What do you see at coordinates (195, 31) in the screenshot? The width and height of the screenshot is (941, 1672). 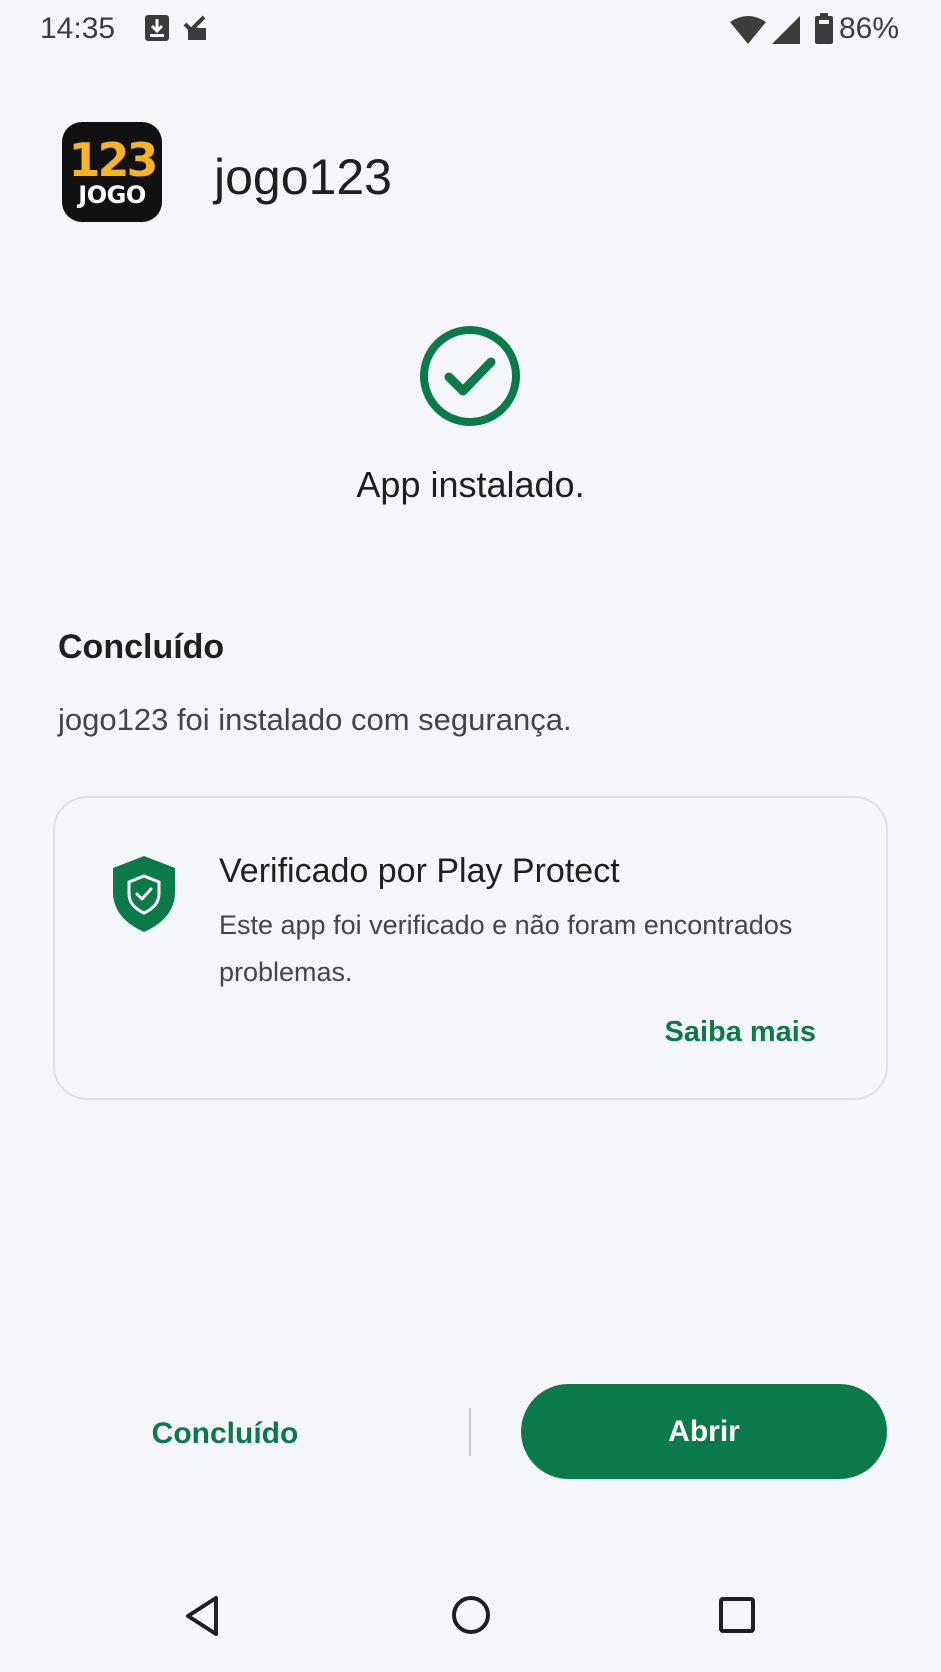 I see `task-done-icon` at bounding box center [195, 31].